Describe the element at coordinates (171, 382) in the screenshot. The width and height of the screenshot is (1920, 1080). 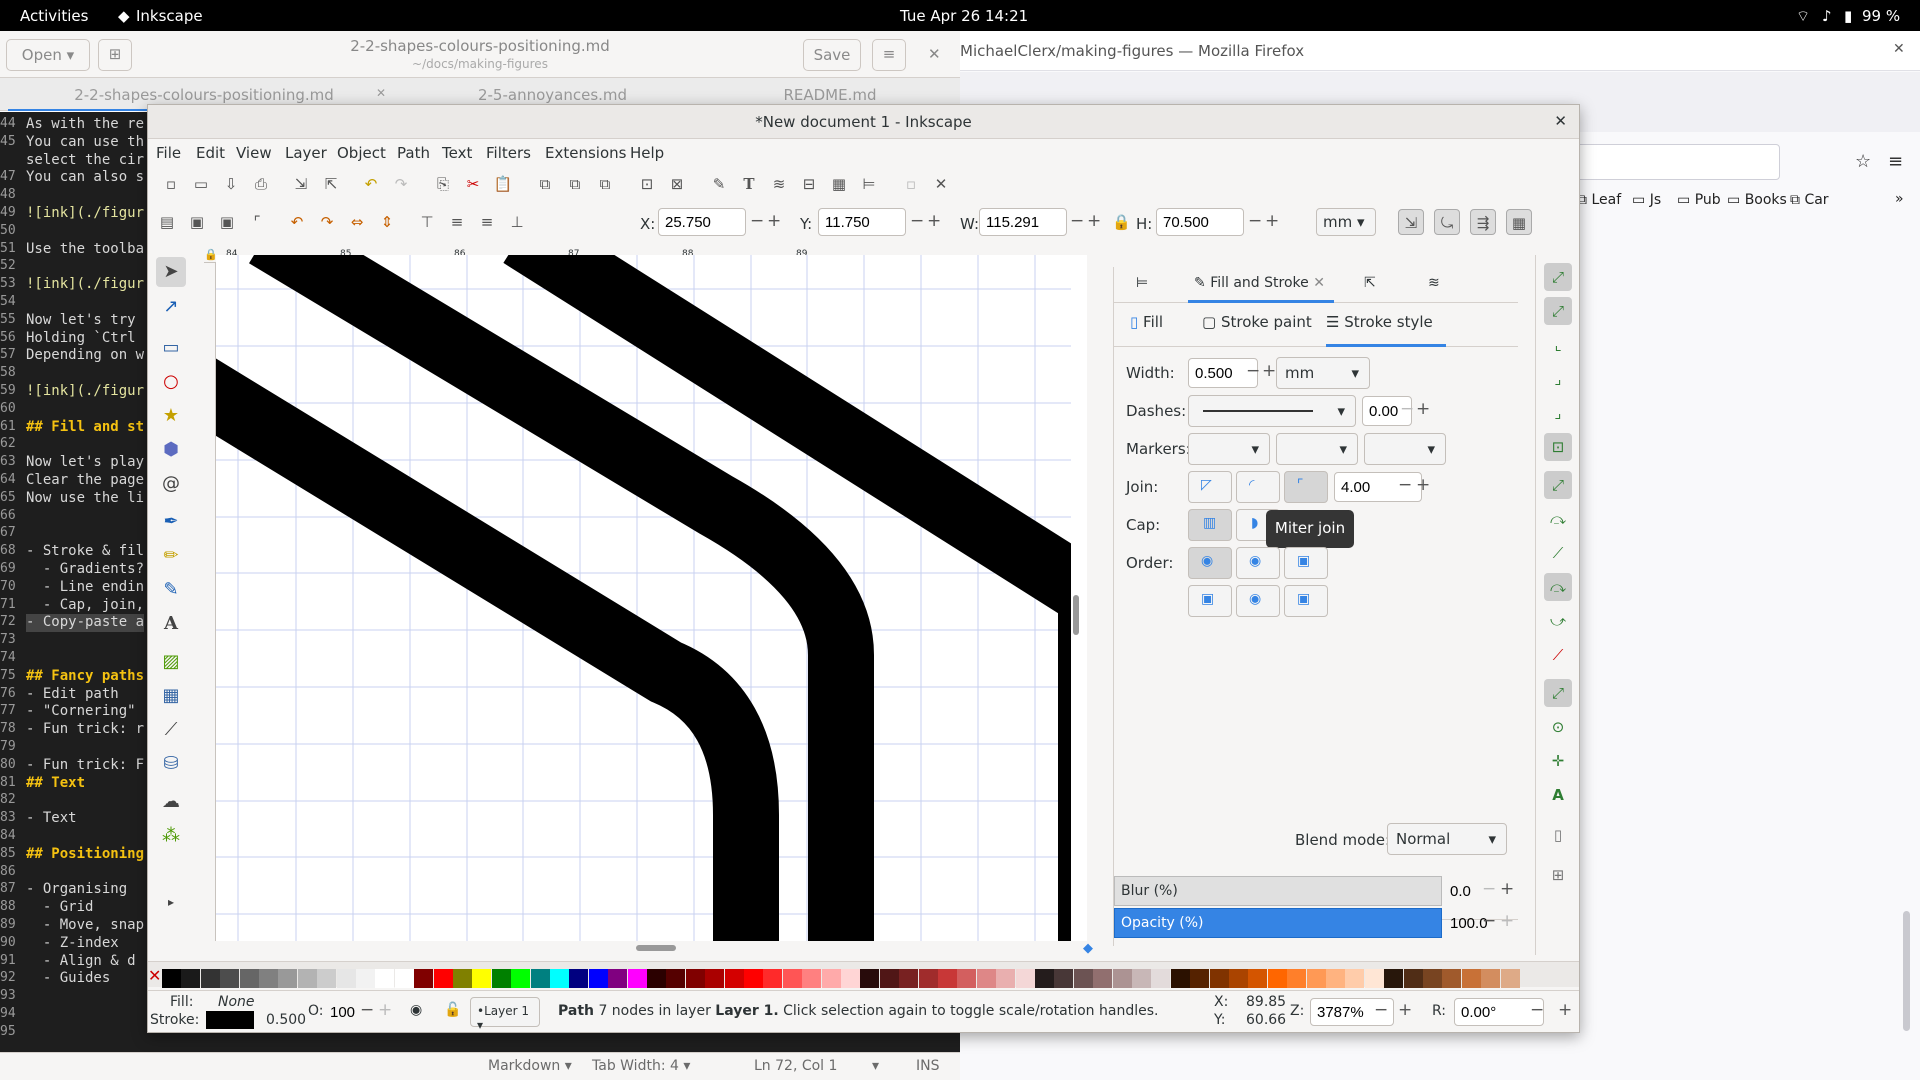
I see `ellipse-tool-icon: ○` at that location.